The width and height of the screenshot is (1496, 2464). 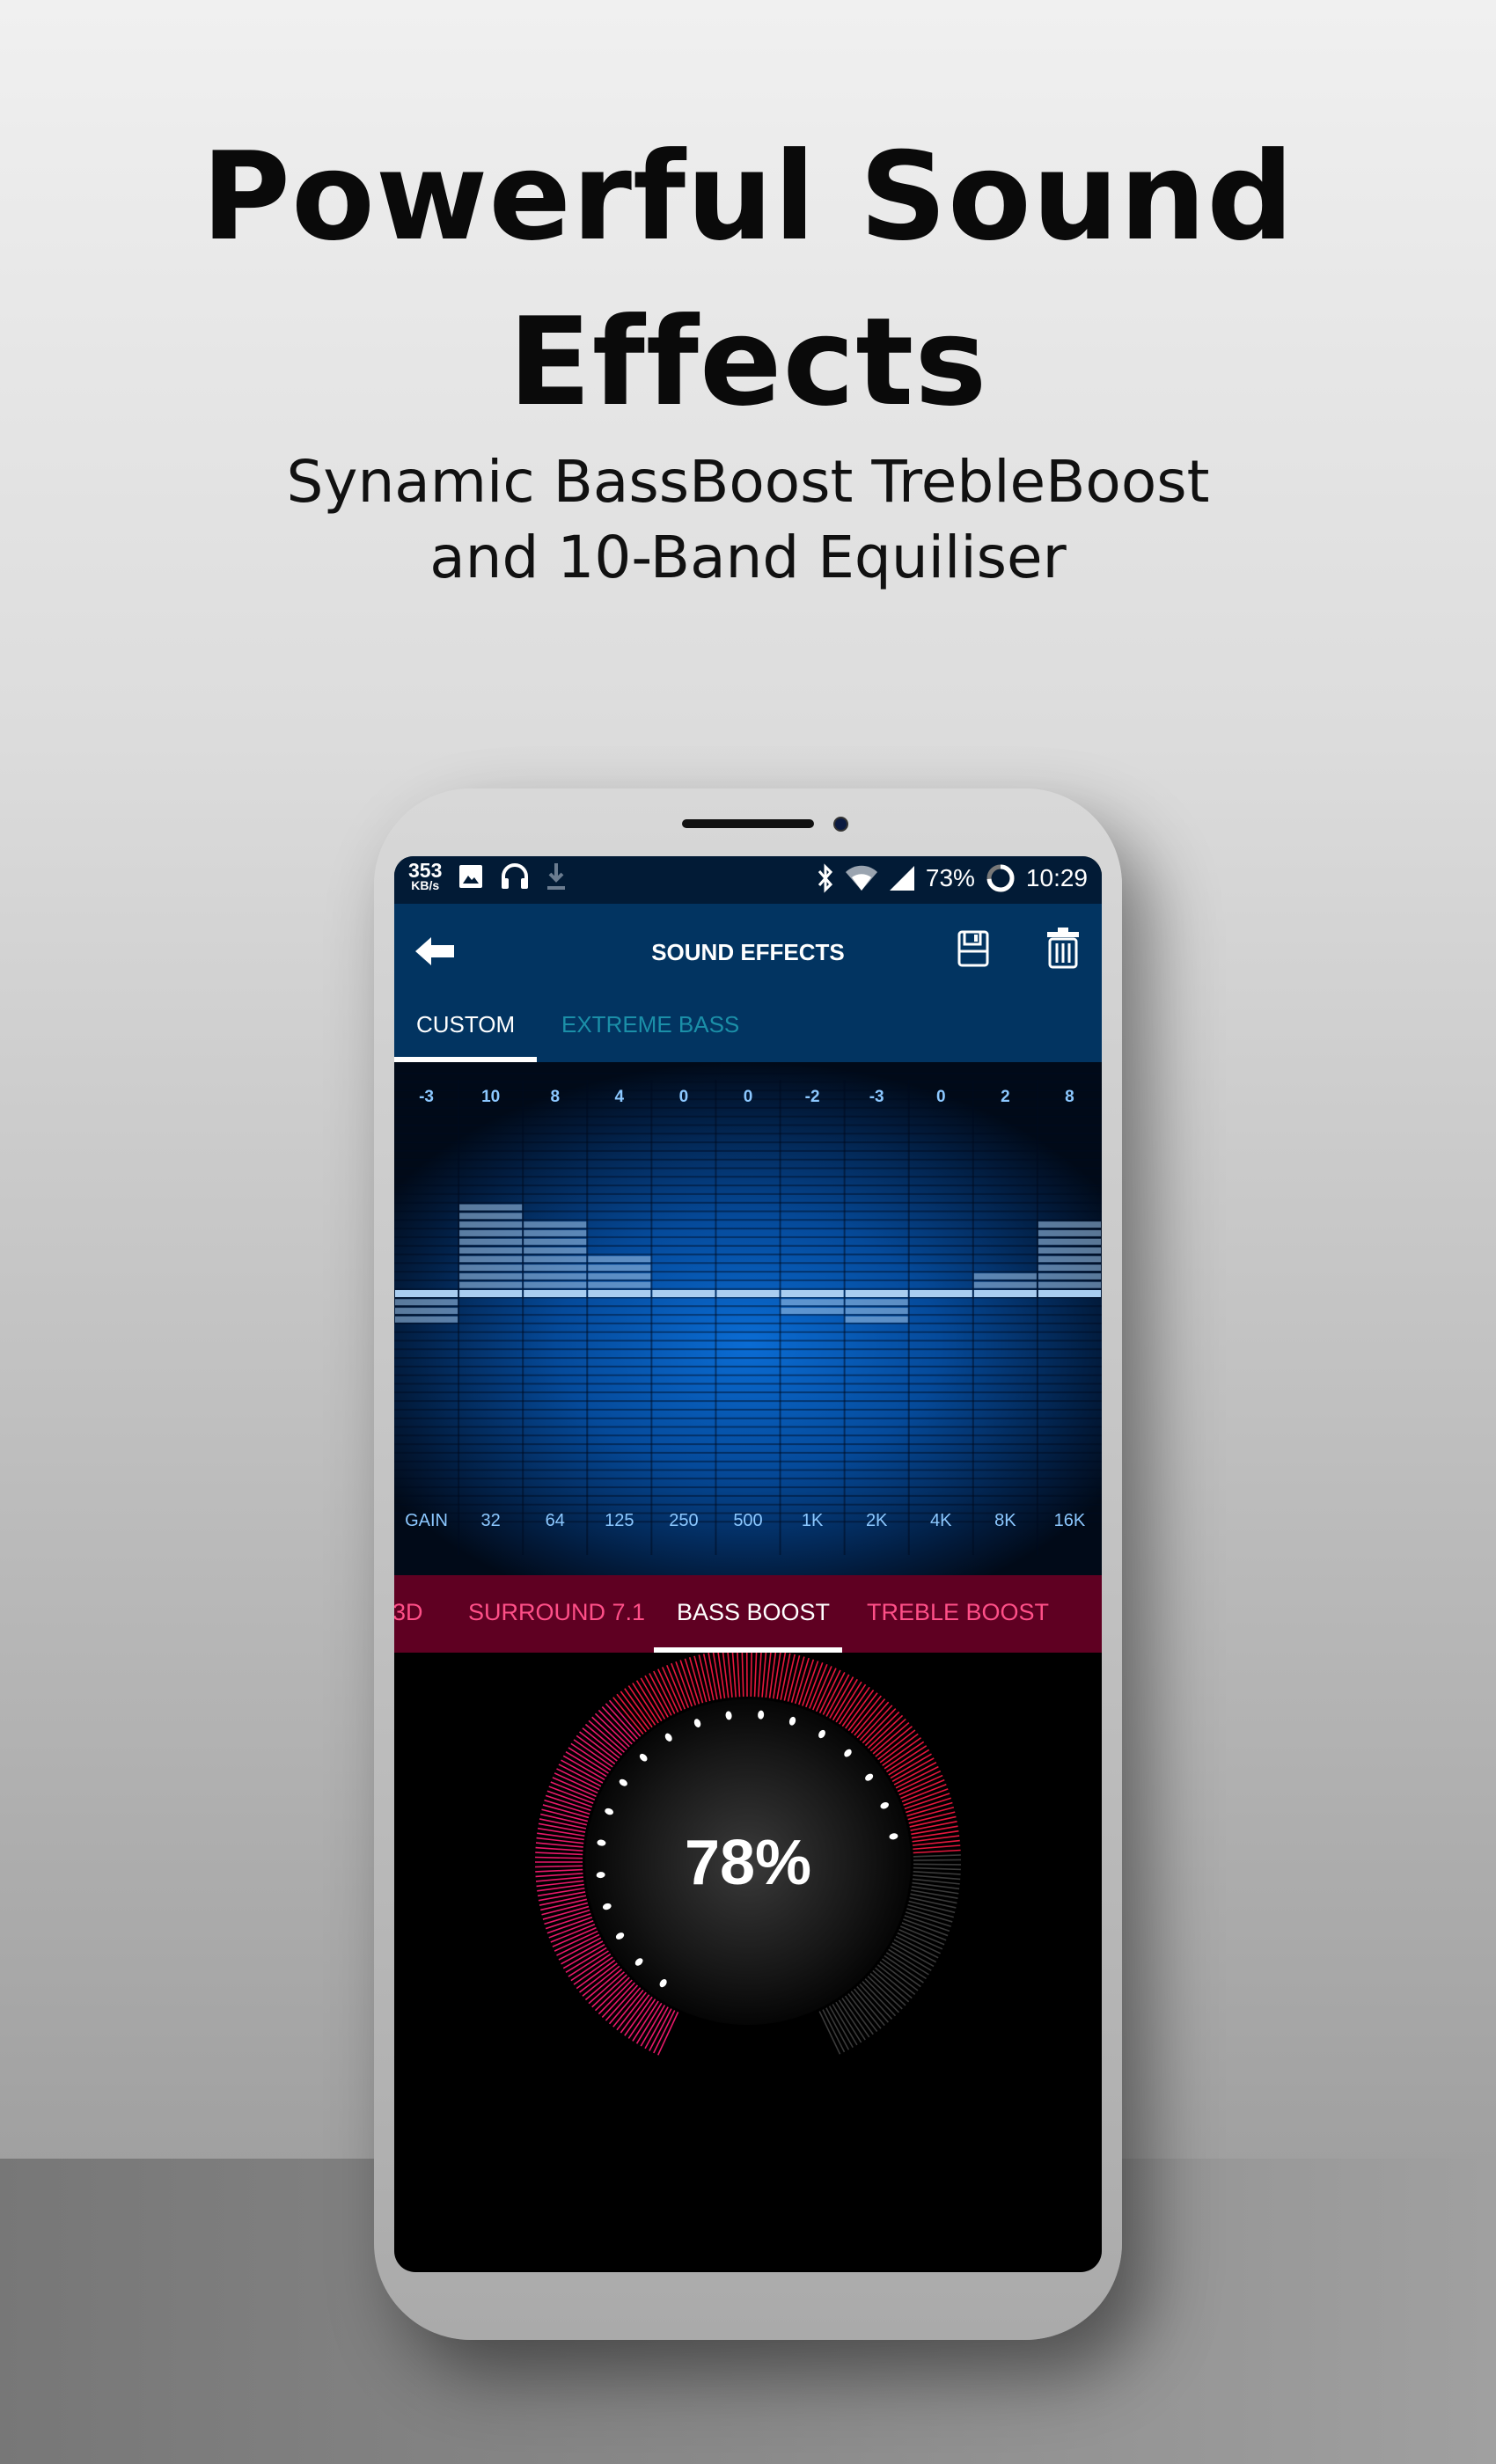 I want to click on tab-3d: 3D, so click(x=409, y=1612).